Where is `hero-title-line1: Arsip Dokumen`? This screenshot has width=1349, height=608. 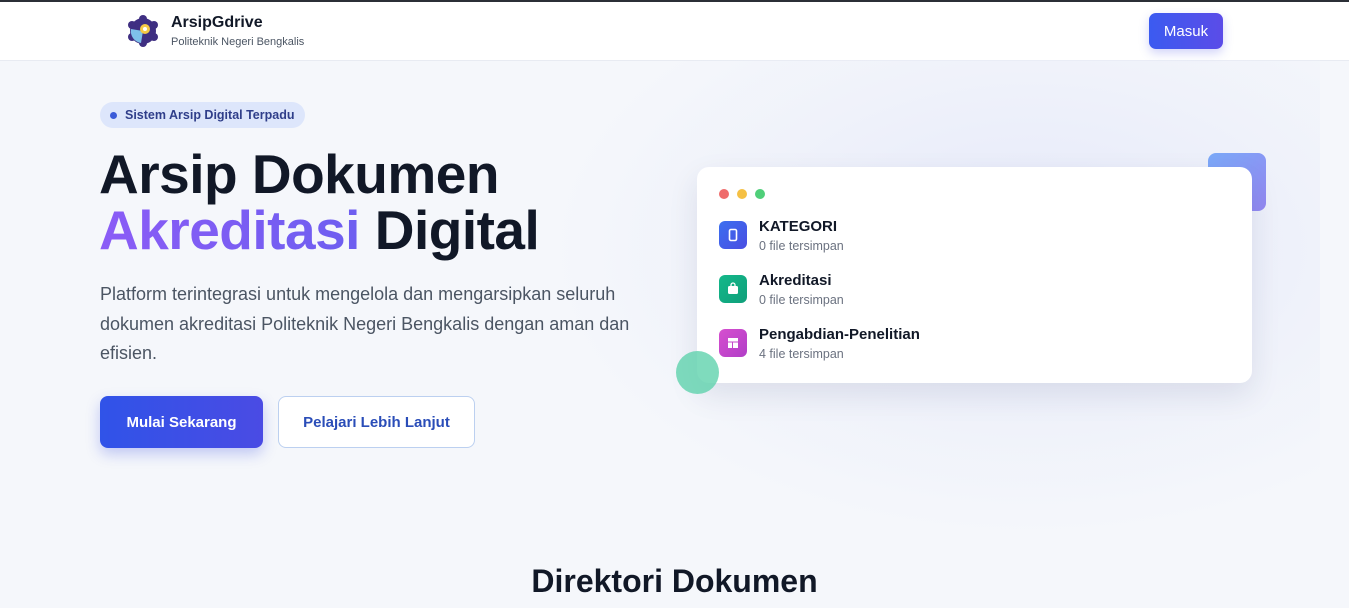 hero-title-line1: Arsip Dokumen is located at coordinates (299, 174).